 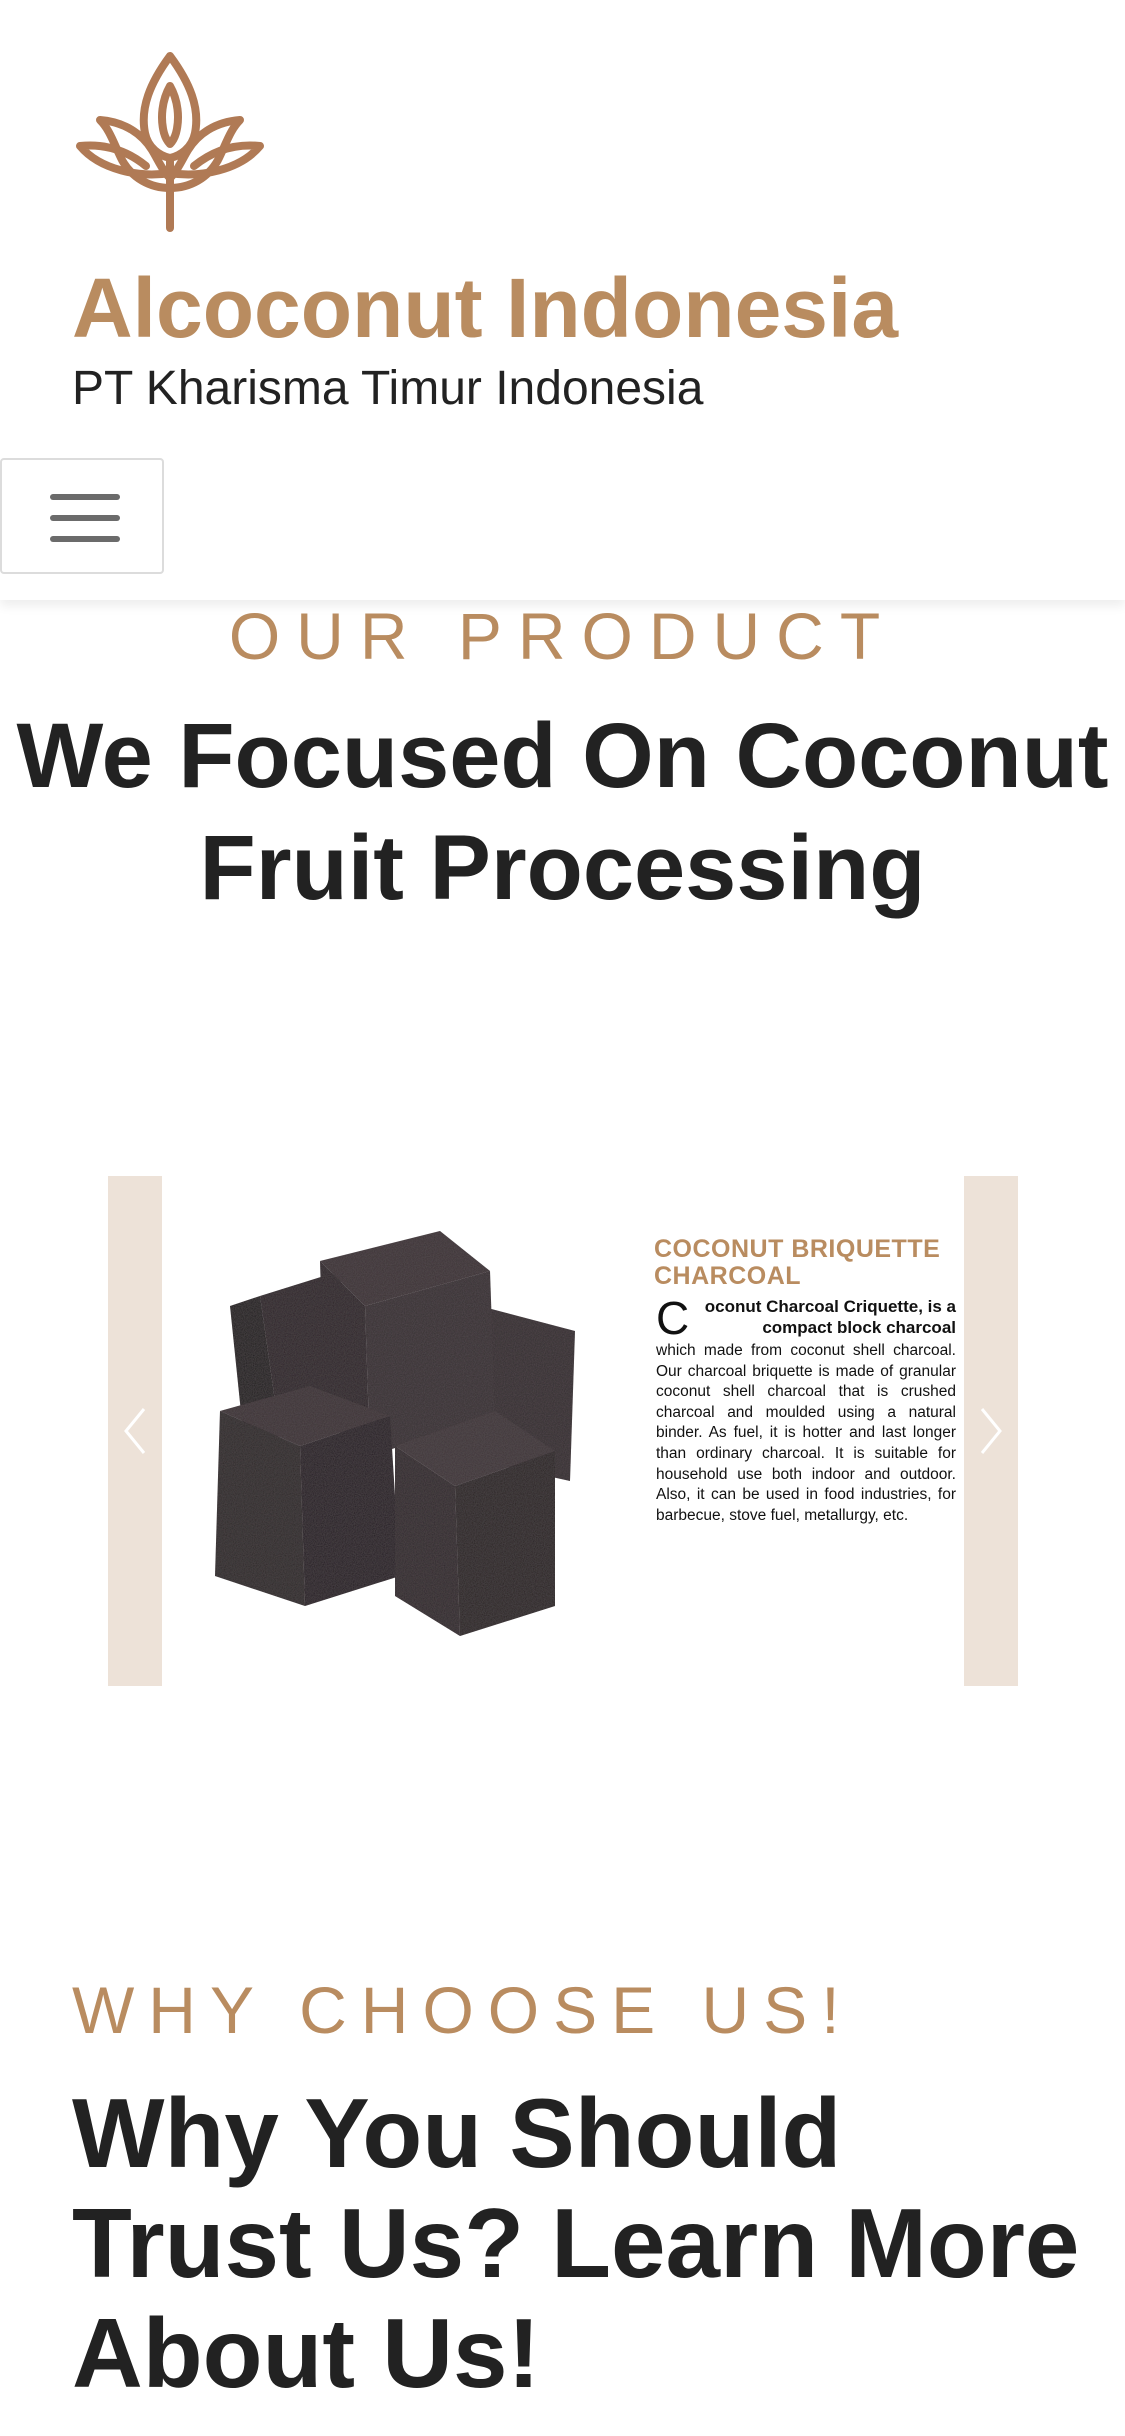 I want to click on chevron-right-icon, so click(x=991, y=1431).